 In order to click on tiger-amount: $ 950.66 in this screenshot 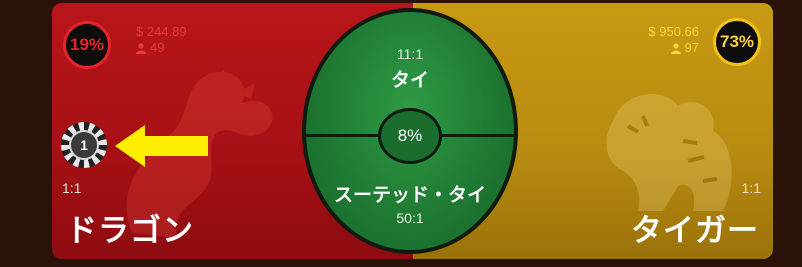, I will do `click(673, 31)`.